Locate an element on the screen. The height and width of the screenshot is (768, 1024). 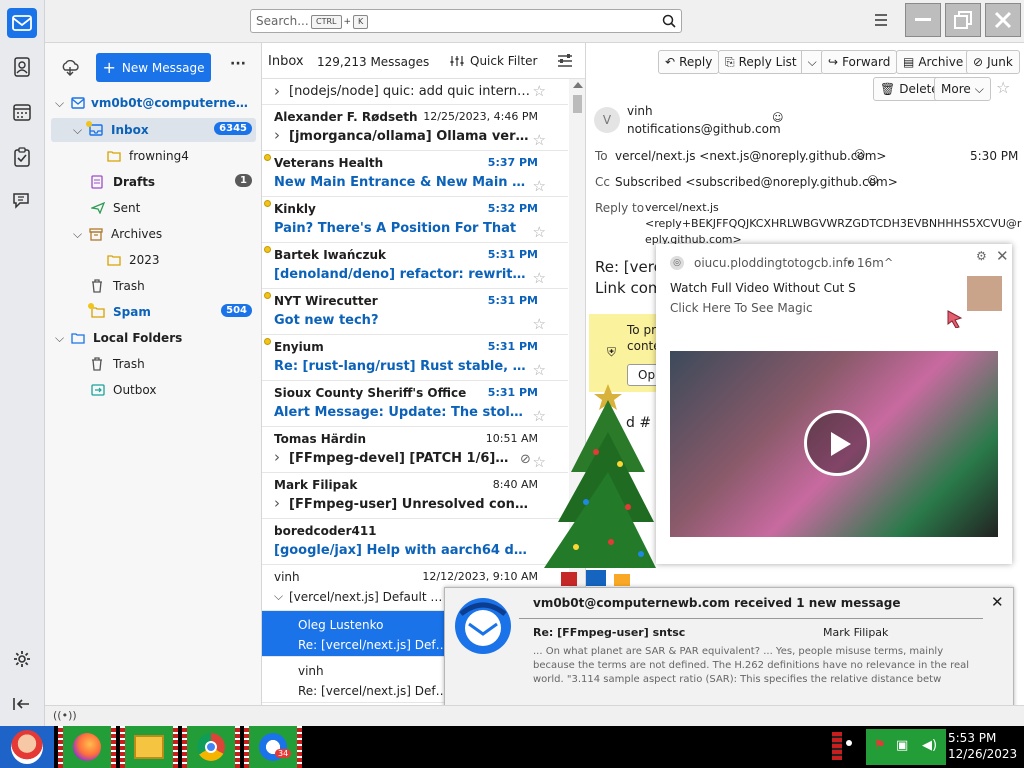
folder-inbox: ⌵ Inbox 6345 is located at coordinates (153, 130).